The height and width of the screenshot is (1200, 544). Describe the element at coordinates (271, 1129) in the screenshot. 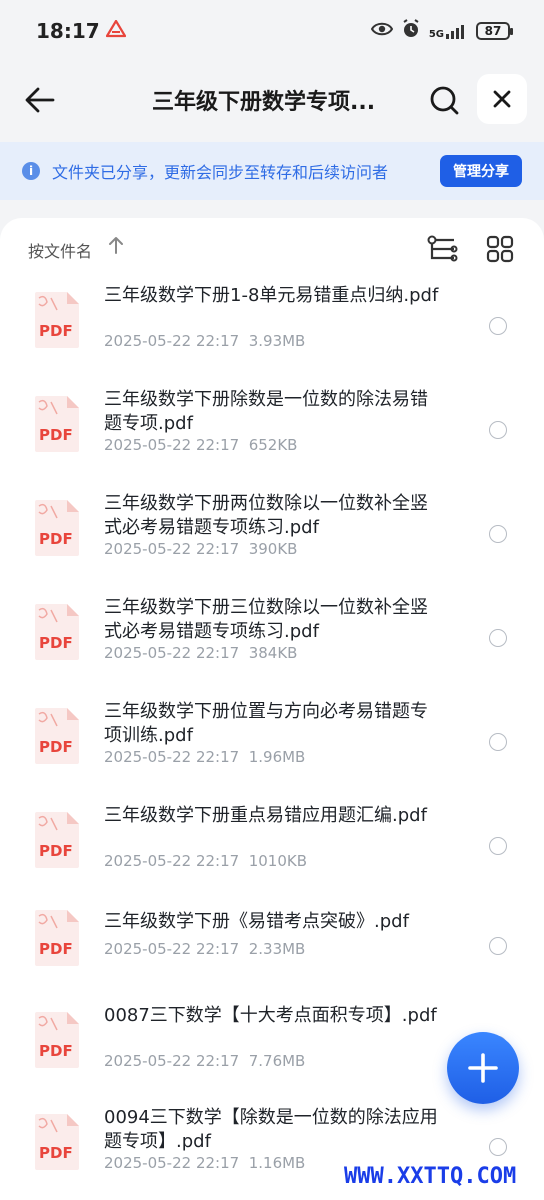

I see `file-name: 0094三下数学【除数是一位数的除法应用题专项】.pdf` at that location.